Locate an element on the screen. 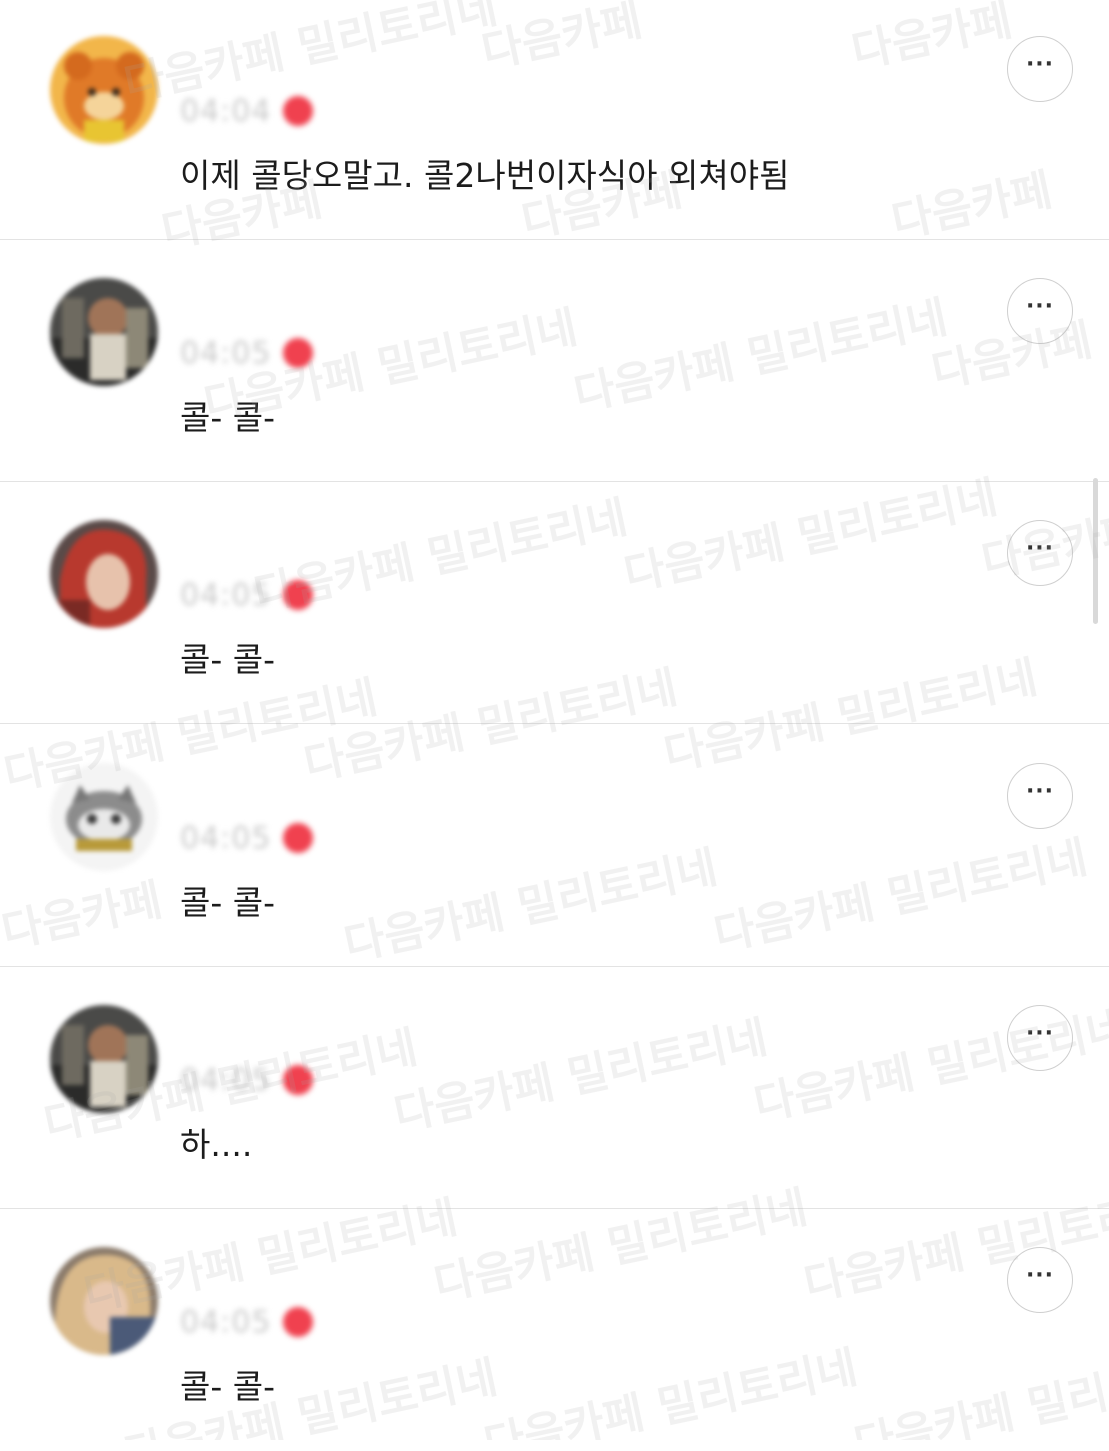 The width and height of the screenshot is (1109, 1451). comment-text: 이제 콜당오말고. 콜2나번이자식아 외쳐야됨 is located at coordinates (485, 175).